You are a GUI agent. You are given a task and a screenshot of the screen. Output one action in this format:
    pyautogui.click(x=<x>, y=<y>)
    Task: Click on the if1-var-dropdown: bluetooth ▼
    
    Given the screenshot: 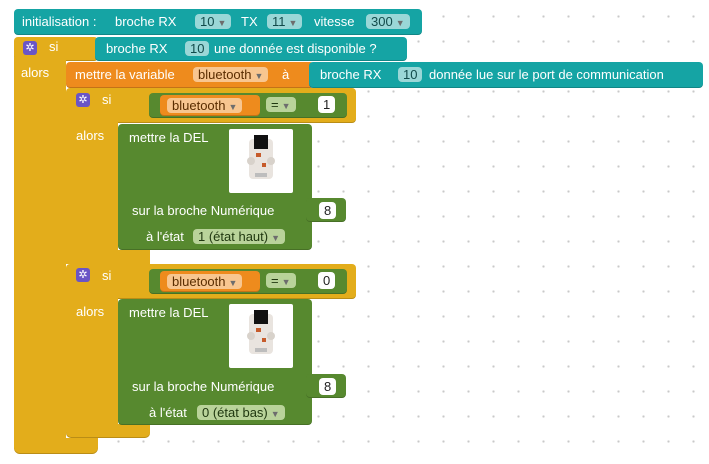 What is the action you would take?
    pyautogui.click(x=205, y=105)
    